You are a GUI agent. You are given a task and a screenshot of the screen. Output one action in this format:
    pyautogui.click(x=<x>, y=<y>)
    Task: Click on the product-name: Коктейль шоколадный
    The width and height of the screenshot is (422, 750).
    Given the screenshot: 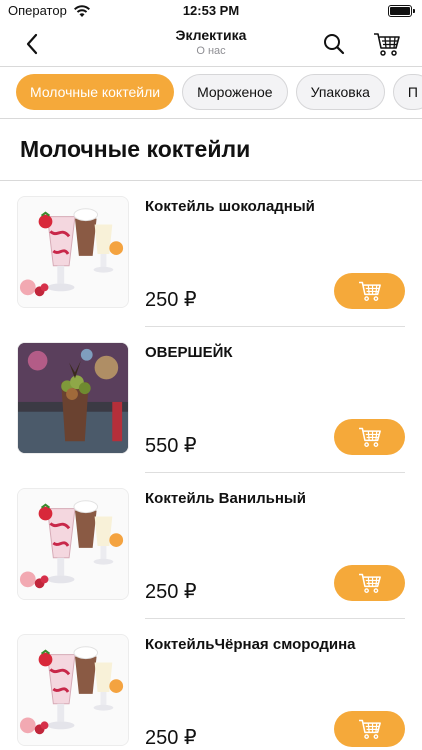 What is the action you would take?
    pyautogui.click(x=230, y=206)
    